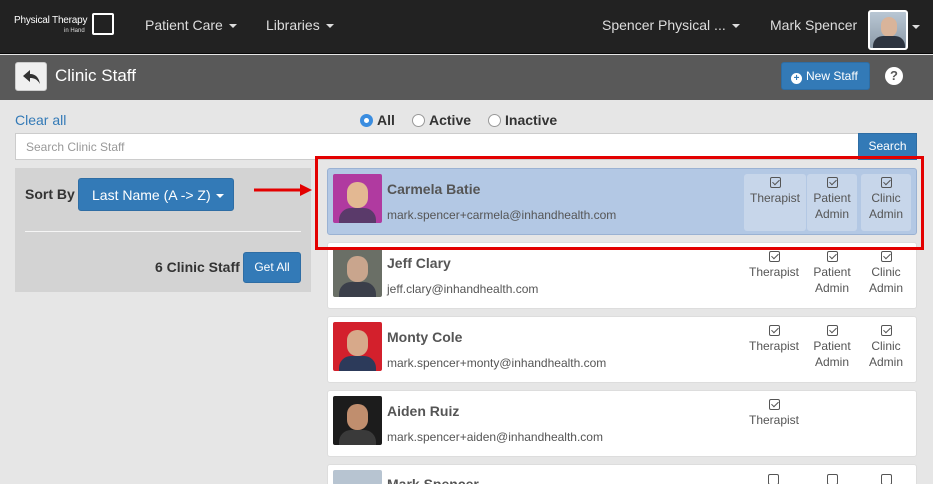 The width and height of the screenshot is (933, 484). Describe the element at coordinates (463, 289) in the screenshot. I see `staff-email: jeff.clary@inhandhealth.com` at that location.